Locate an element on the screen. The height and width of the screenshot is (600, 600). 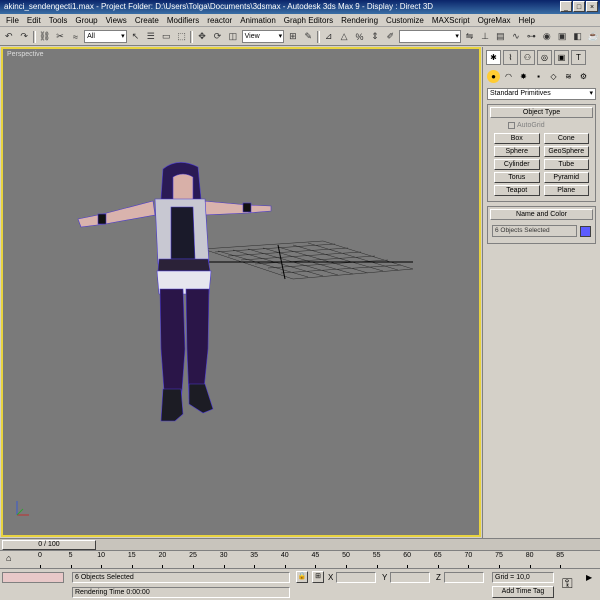
helpers-icon: ◇ is located at coordinates (553, 76).